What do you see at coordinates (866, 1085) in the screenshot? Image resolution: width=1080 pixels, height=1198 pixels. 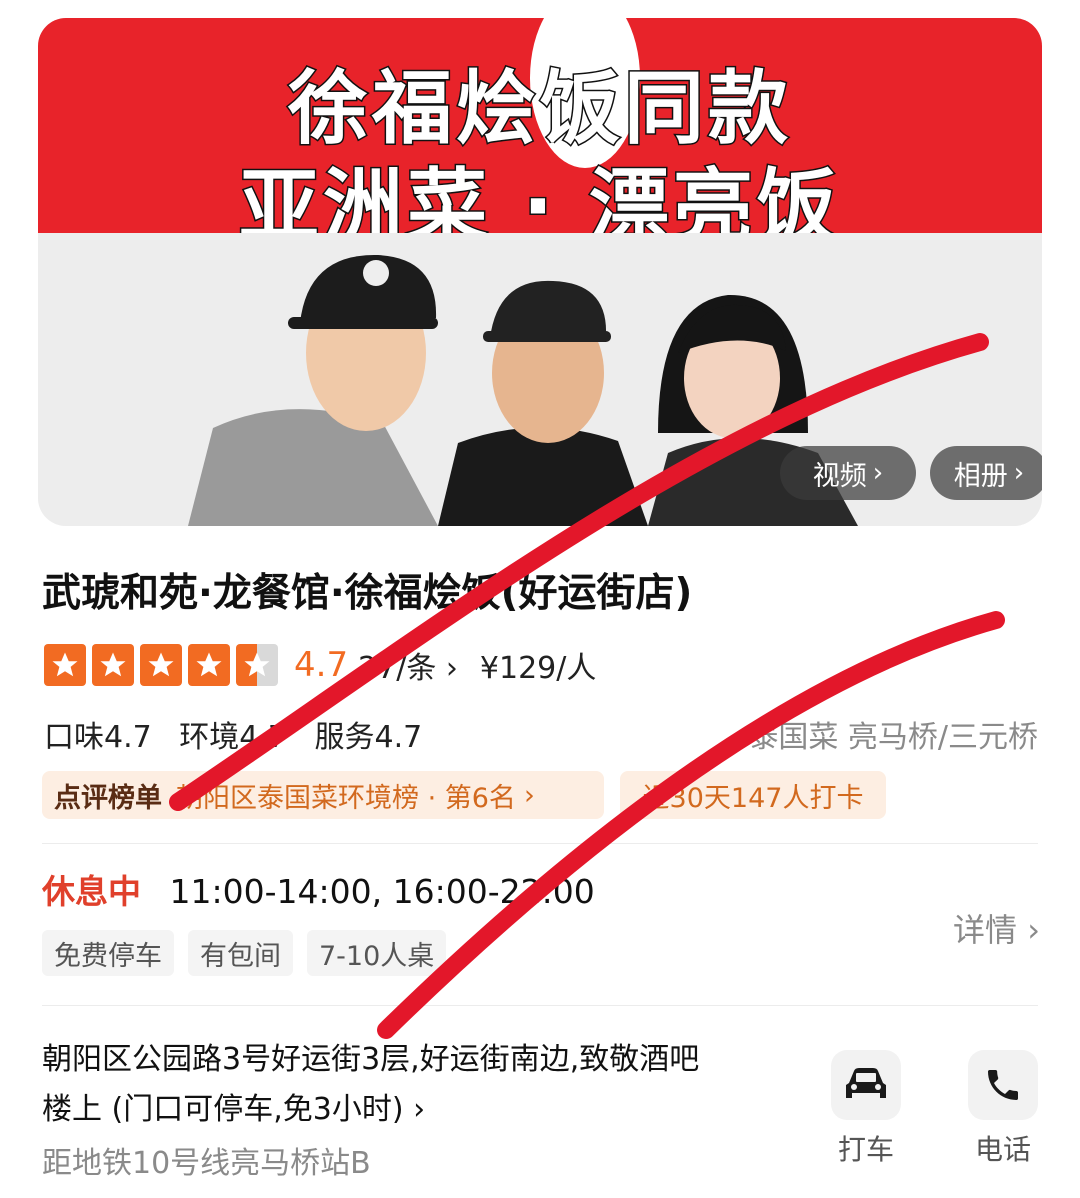 I see `car-icon` at bounding box center [866, 1085].